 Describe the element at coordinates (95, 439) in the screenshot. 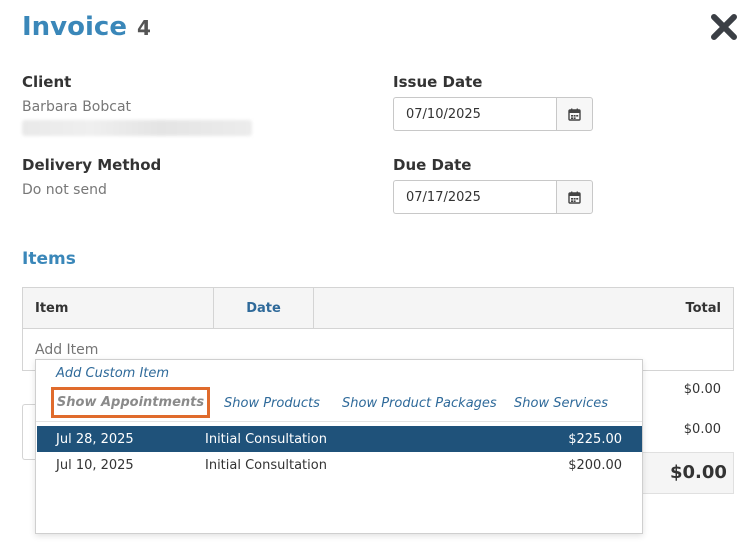

I see `appointment-date: Jul 28, 2025` at that location.